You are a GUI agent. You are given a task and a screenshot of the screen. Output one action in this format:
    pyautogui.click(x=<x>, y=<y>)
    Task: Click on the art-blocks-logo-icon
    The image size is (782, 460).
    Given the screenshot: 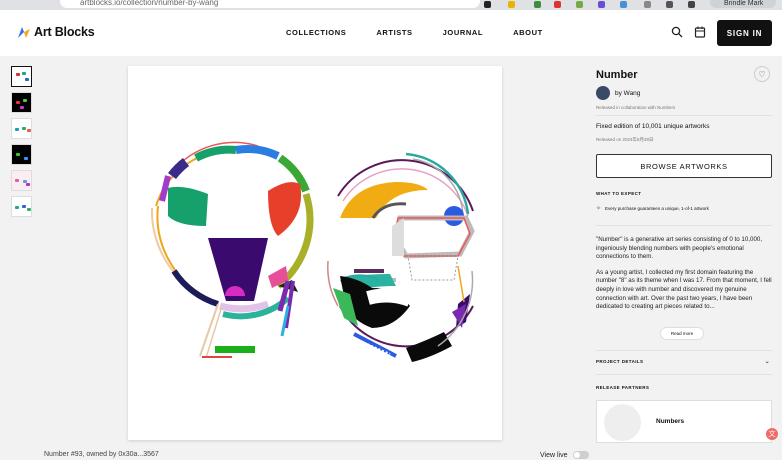 What is the action you would take?
    pyautogui.click(x=24, y=32)
    